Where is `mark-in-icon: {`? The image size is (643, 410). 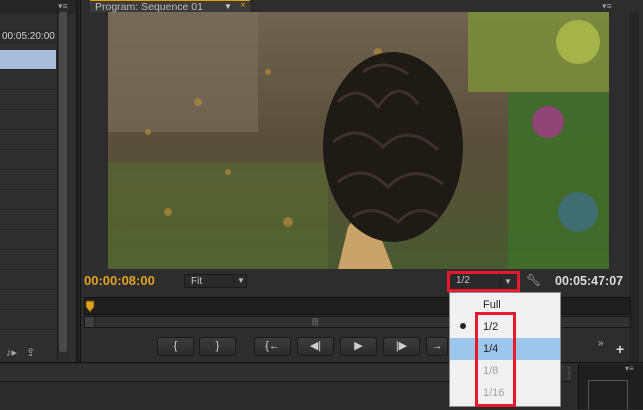 mark-in-icon: { is located at coordinates (175, 346).